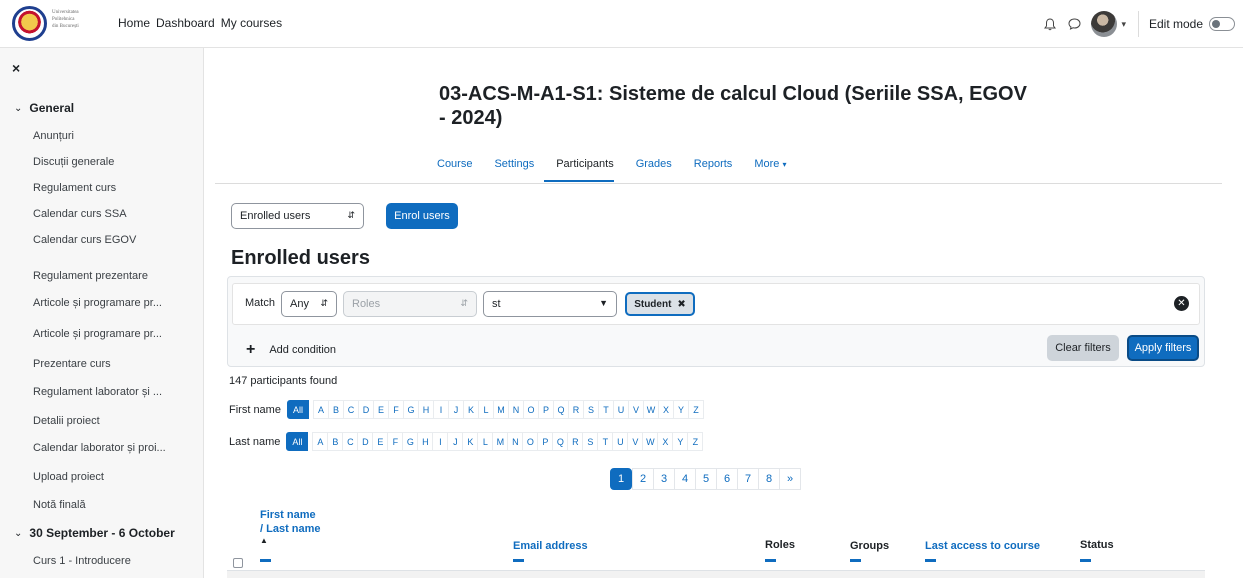  I want to click on nav-home: Home, so click(134, 23).